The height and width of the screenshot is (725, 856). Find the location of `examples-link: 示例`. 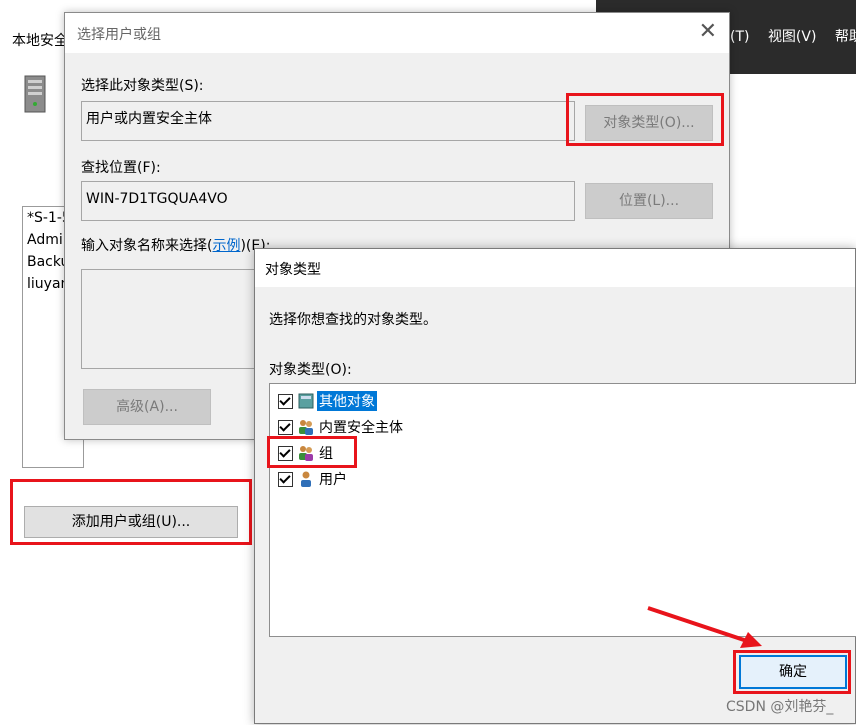

examples-link: 示例 is located at coordinates (226, 246).